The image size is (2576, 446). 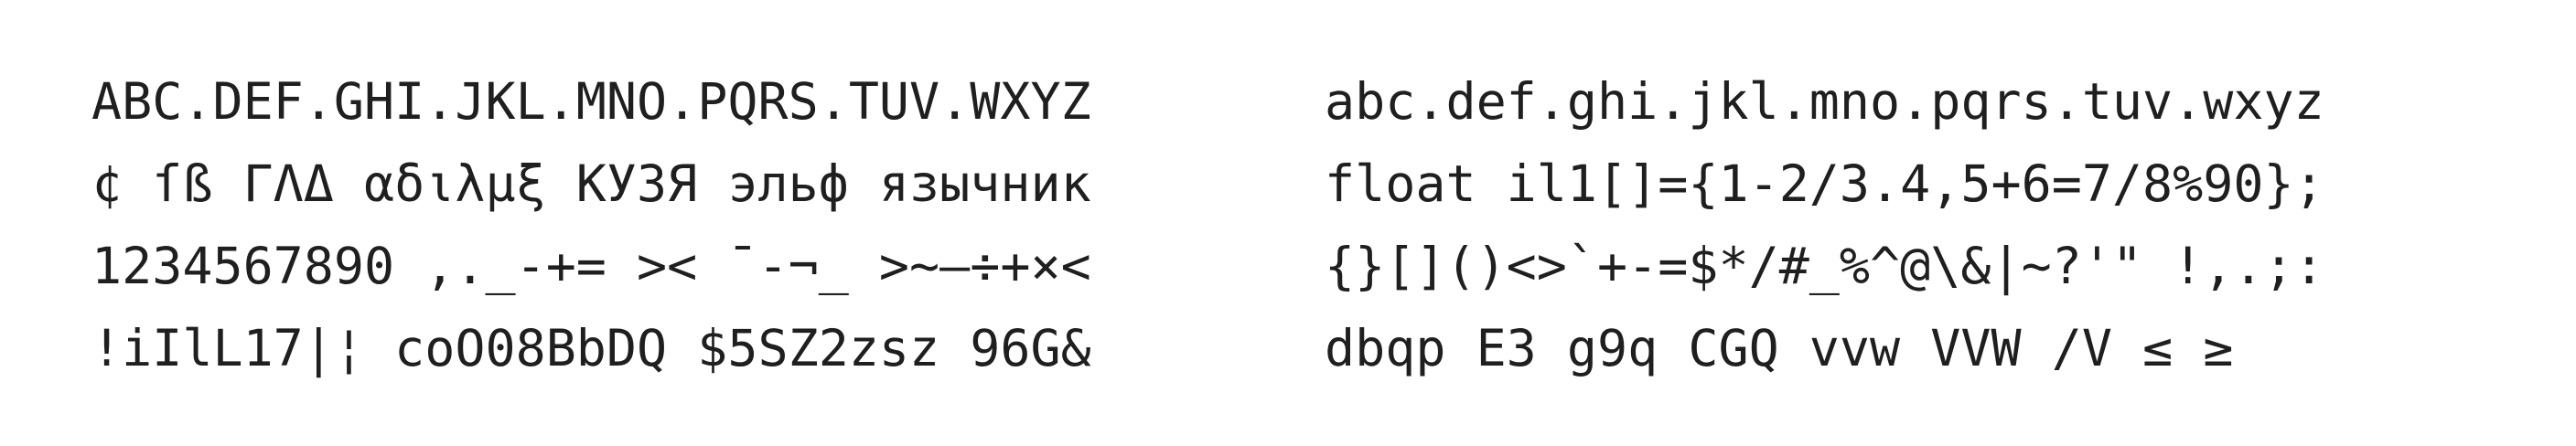 What do you see at coordinates (1825, 266) in the screenshot?
I see `specimen-line-punctuation: {}[]()<>`+-=$*/#_%^@\&|~?'" !,.;:` at bounding box center [1825, 266].